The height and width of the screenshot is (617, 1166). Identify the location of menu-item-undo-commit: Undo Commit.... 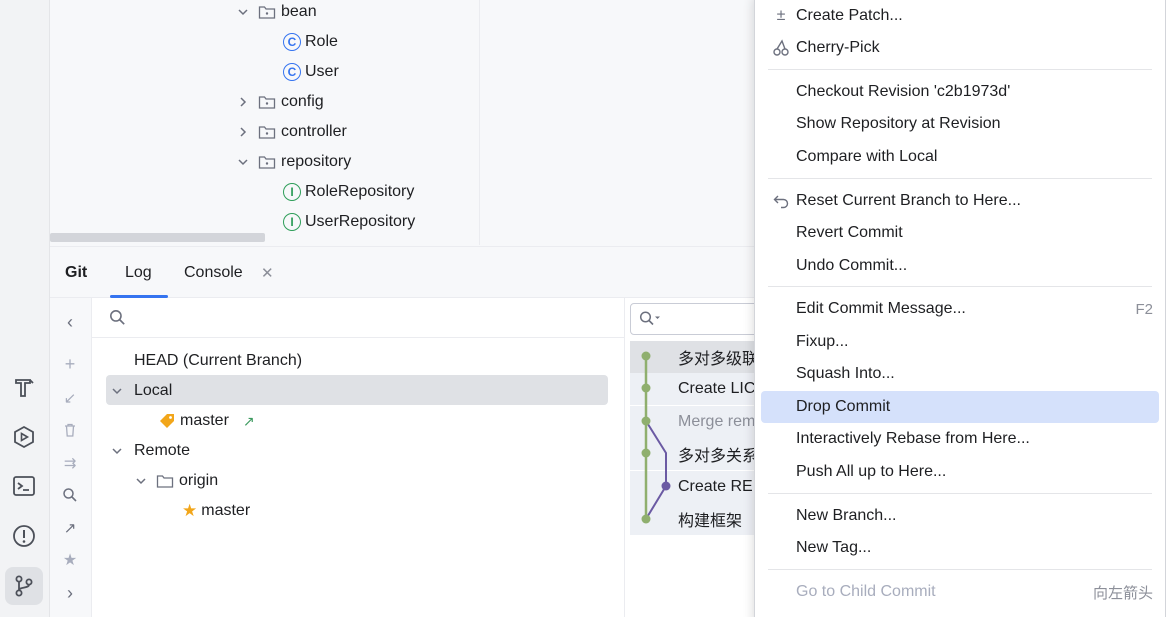
(960, 266).